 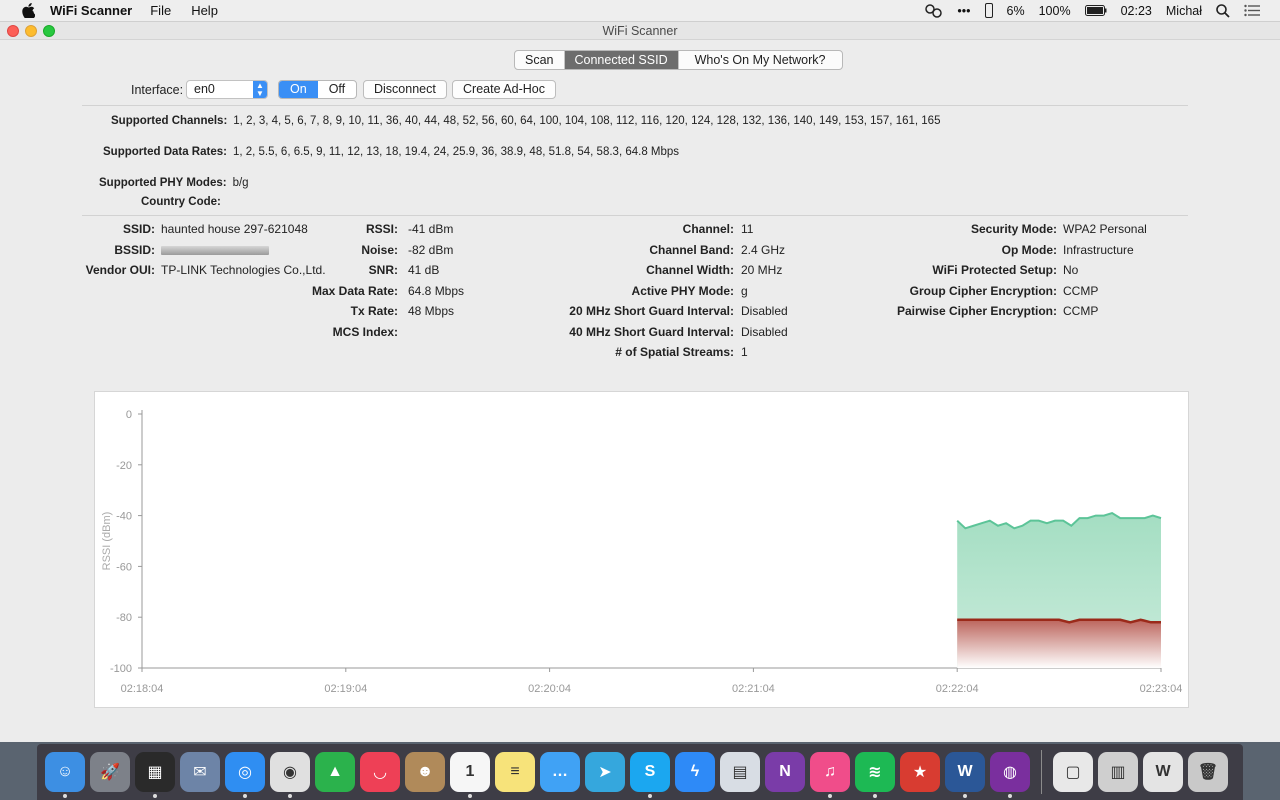 What do you see at coordinates (345, 689) in the screenshot?
I see `x-tick-label: 02:19:04` at bounding box center [345, 689].